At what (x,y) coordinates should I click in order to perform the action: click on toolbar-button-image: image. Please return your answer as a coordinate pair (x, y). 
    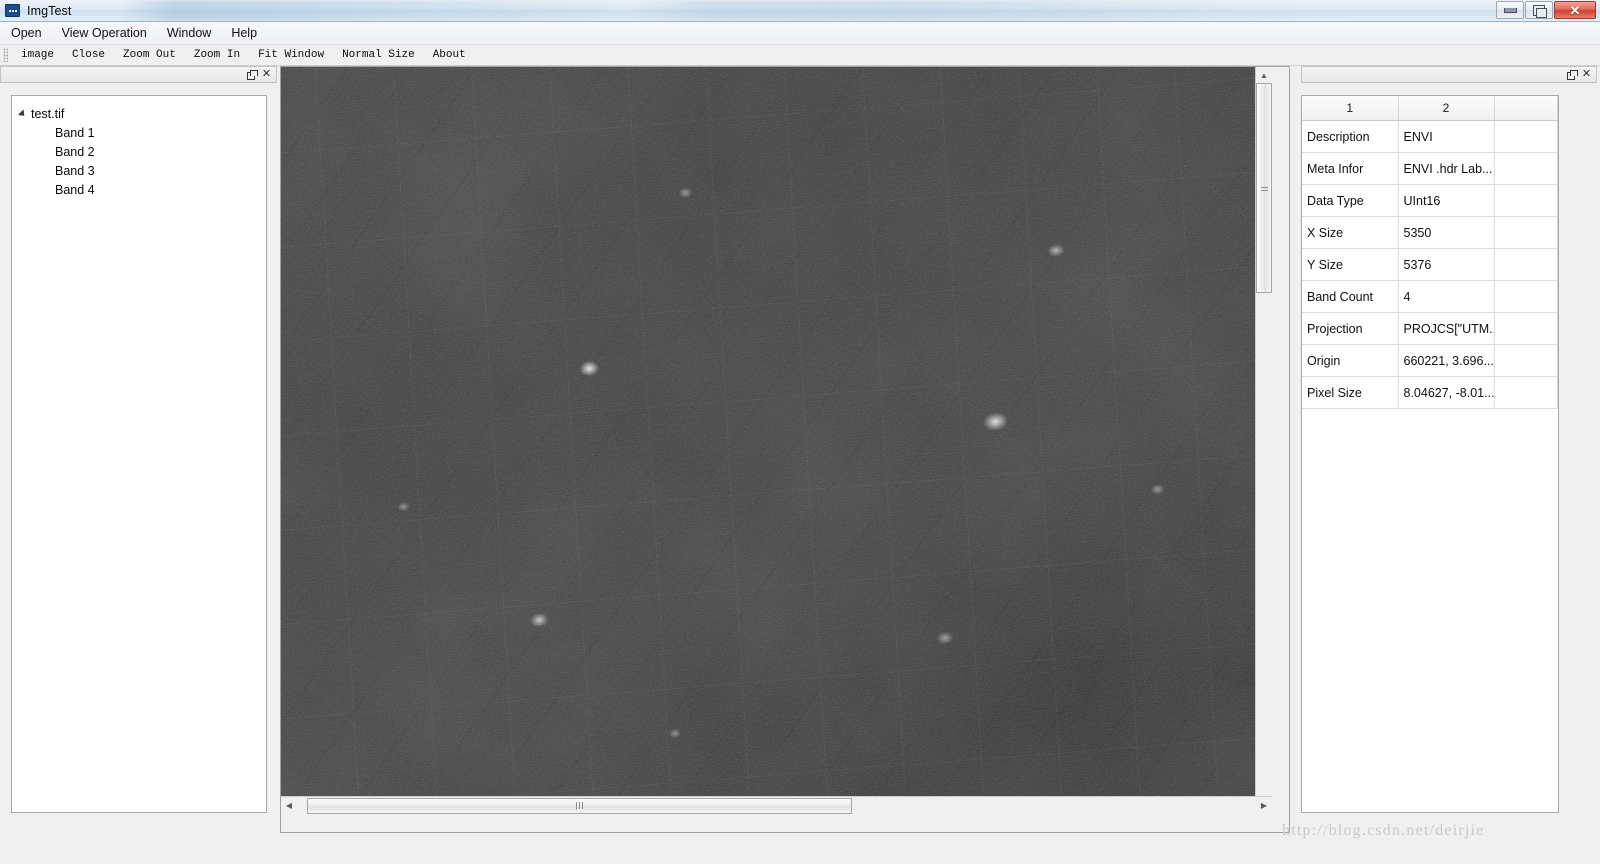
    Looking at the image, I should click on (37, 55).